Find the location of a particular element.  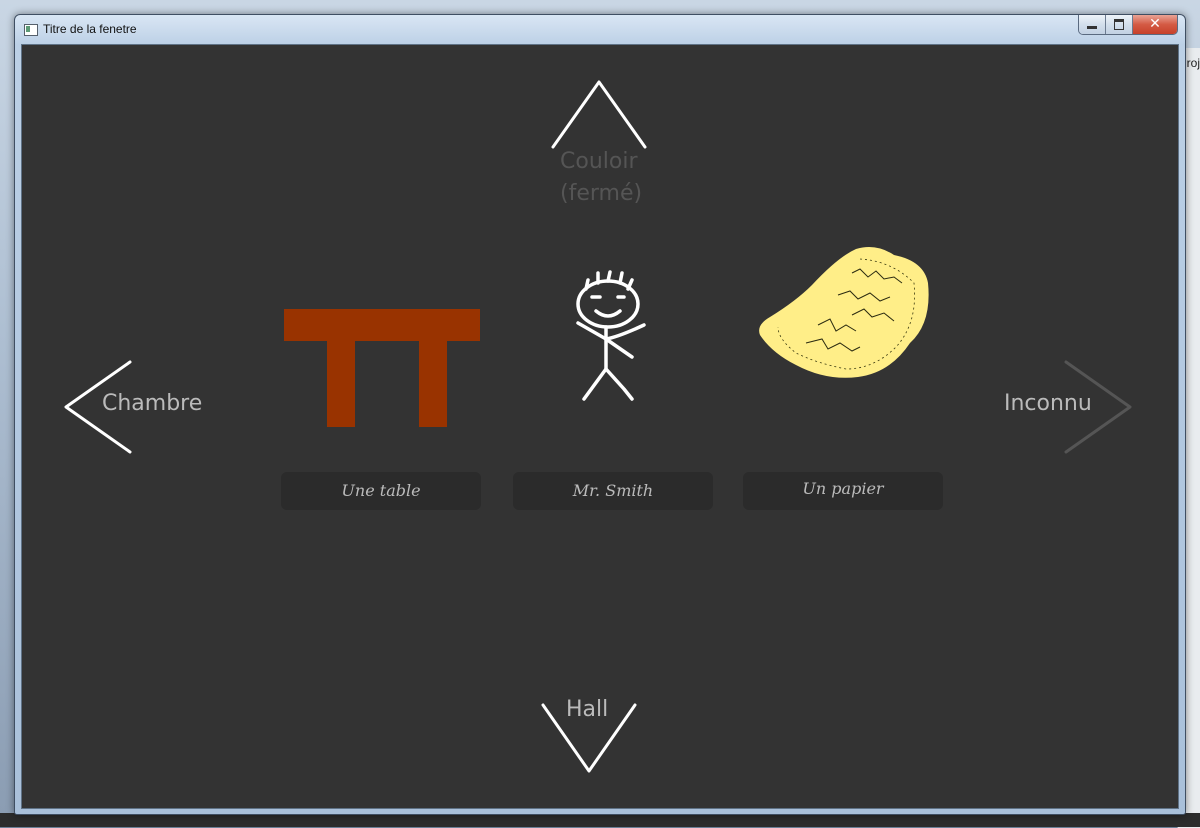

chevron-up-icon is located at coordinates (602, 117).